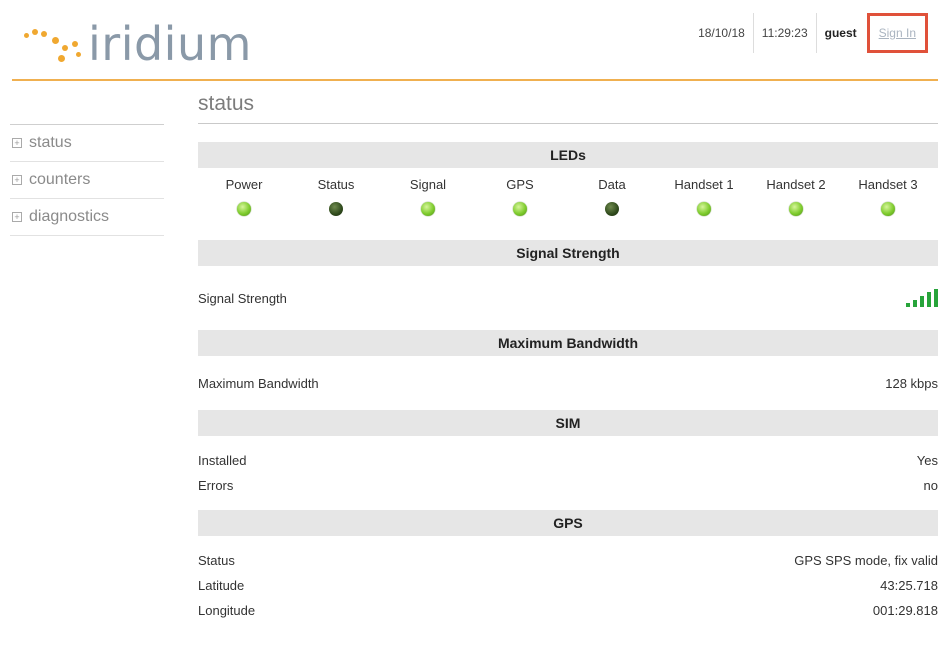  Describe the element at coordinates (930, 485) in the screenshot. I see `field-value: no` at that location.